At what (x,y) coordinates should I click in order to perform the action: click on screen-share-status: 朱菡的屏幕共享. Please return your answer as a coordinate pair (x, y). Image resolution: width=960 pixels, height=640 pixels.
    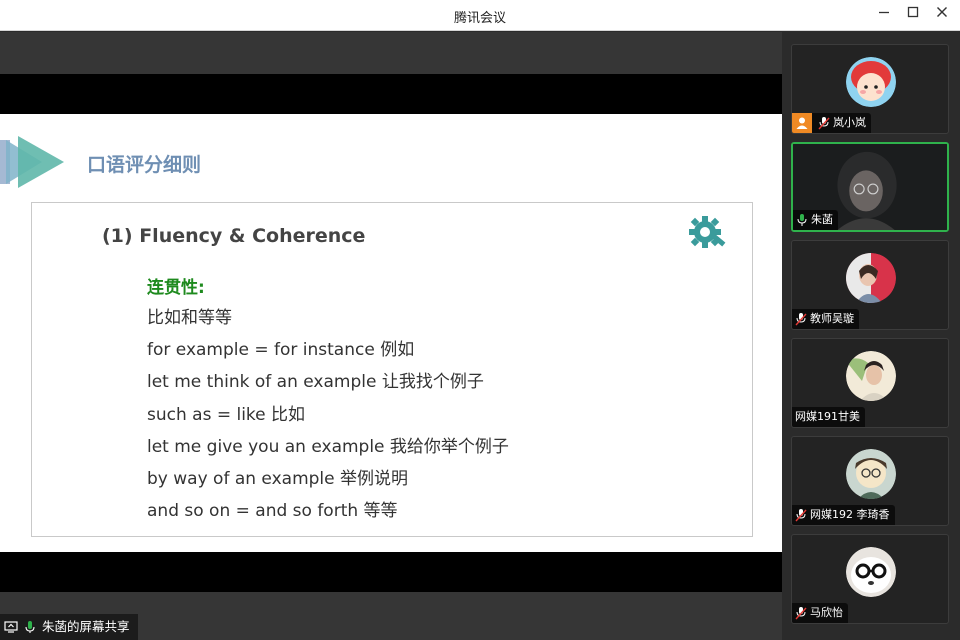
    Looking at the image, I should click on (69, 627).